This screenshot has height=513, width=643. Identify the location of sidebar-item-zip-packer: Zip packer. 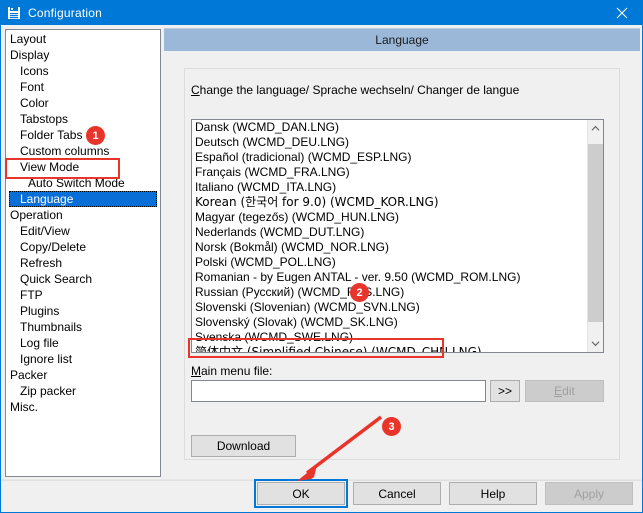
(83, 391).